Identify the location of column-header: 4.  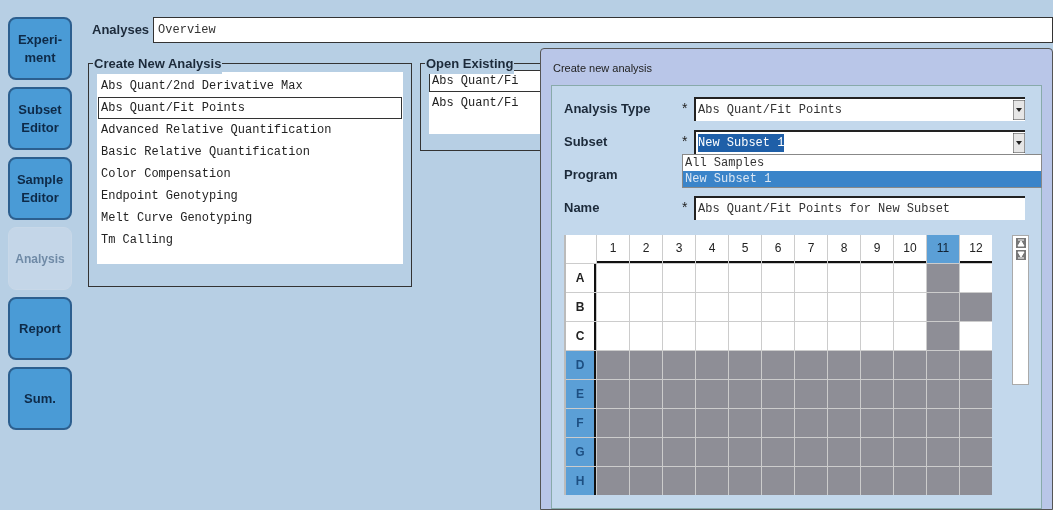
(712, 248).